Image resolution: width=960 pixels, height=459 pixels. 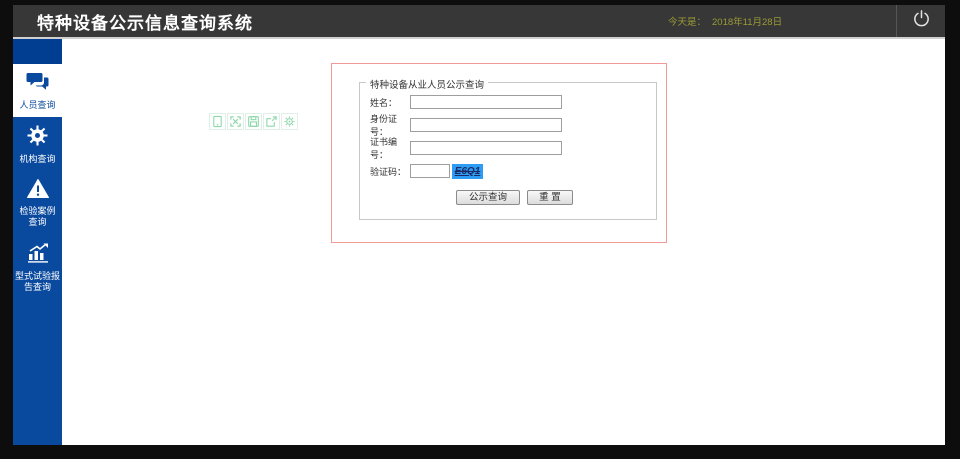 I want to click on device-icon, so click(x=217, y=121).